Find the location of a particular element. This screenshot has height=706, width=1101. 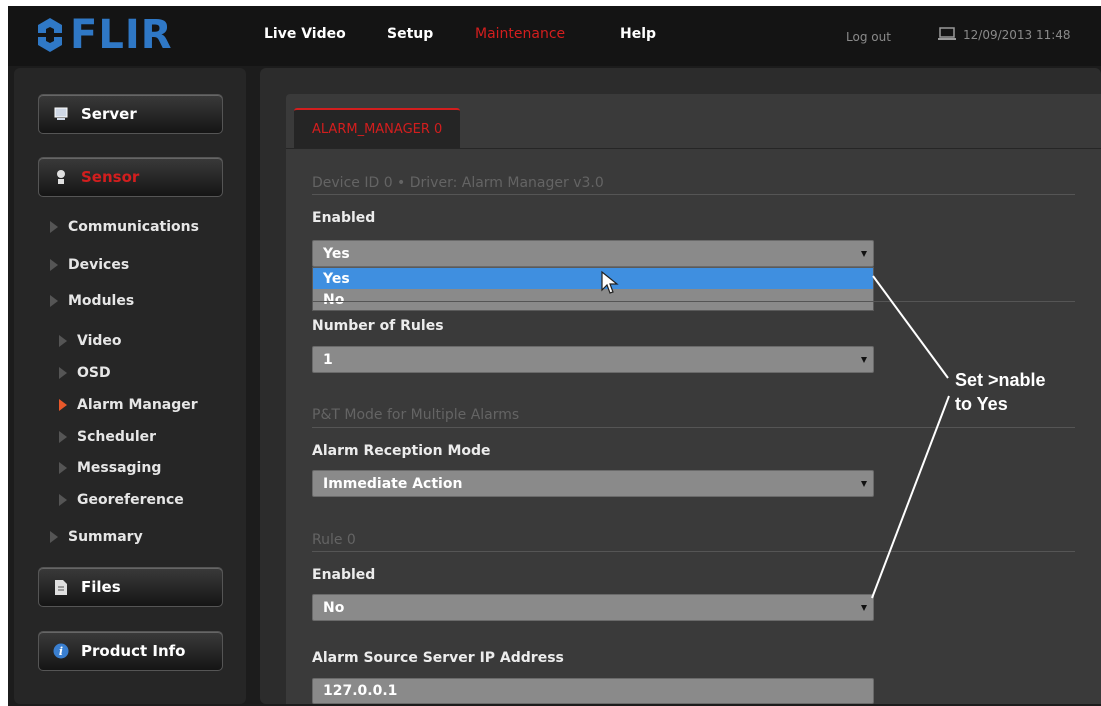

file-icon is located at coordinates (61, 587).